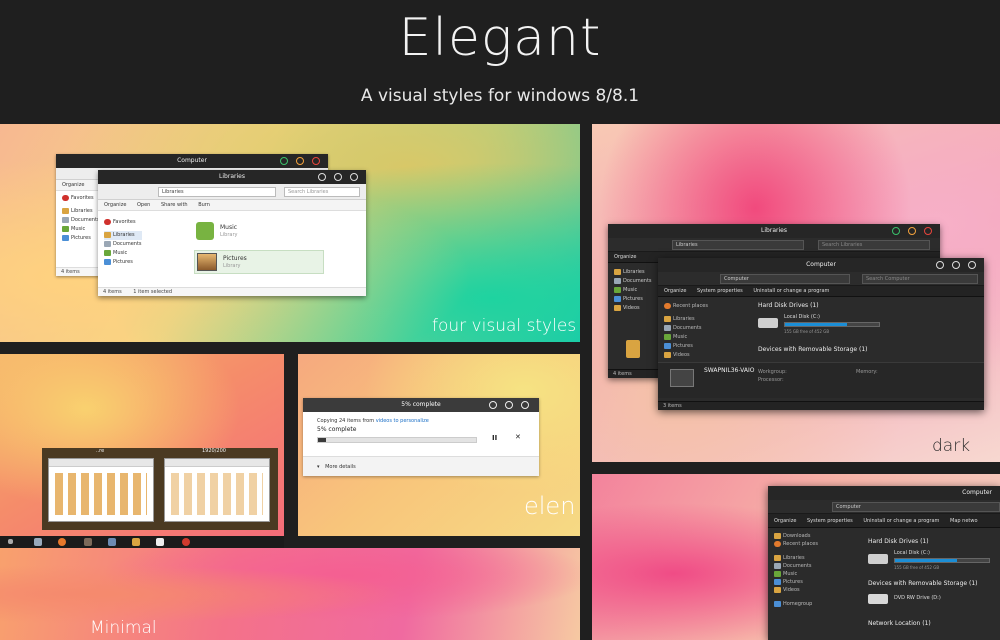 The width and height of the screenshot is (1000, 640). I want to click on address-bar: Libraries Search Libraries, so click(232, 192).